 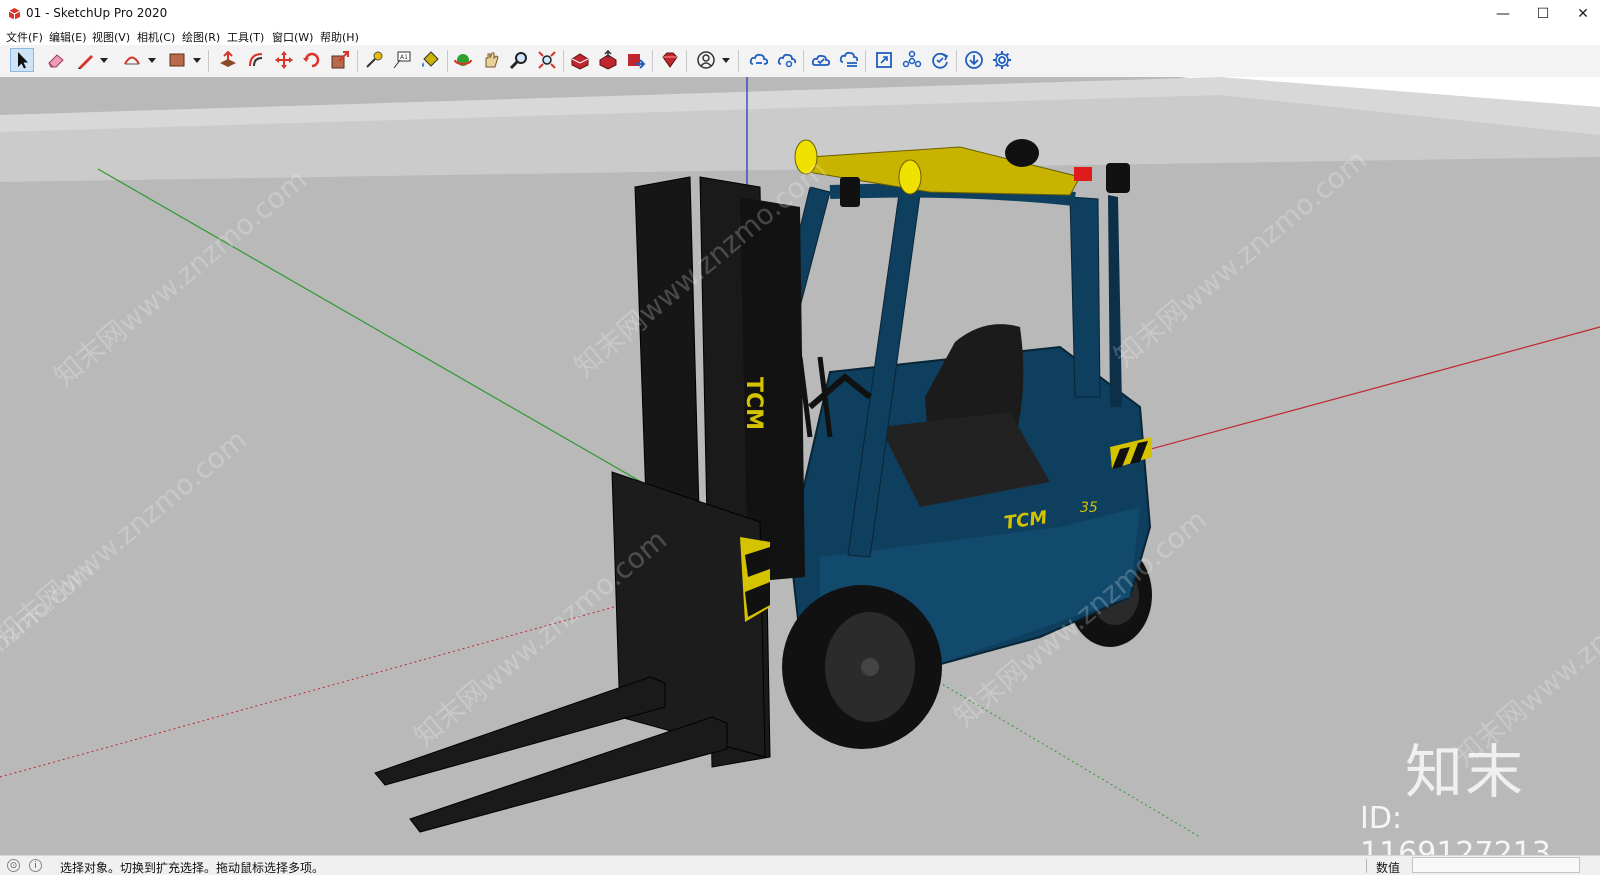 What do you see at coordinates (753, 403) in the screenshot?
I see `mast-brand-label: TCM` at bounding box center [753, 403].